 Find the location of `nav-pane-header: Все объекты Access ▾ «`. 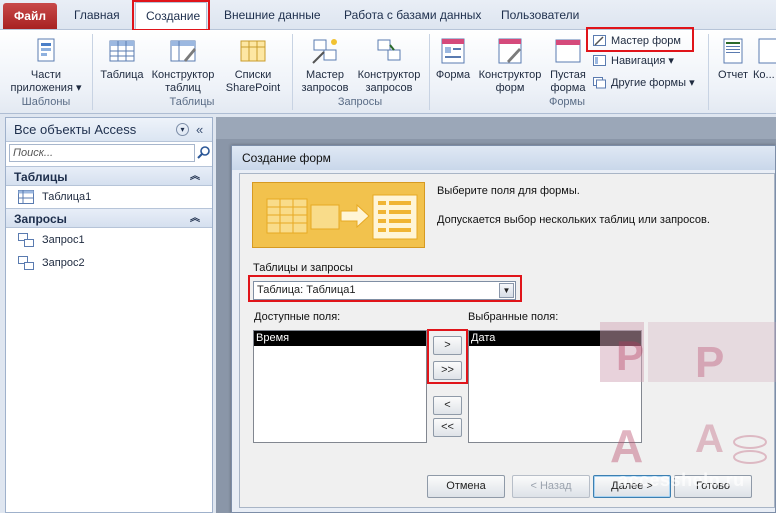

nav-pane-header: Все объекты Access ▾ « is located at coordinates (109, 130).